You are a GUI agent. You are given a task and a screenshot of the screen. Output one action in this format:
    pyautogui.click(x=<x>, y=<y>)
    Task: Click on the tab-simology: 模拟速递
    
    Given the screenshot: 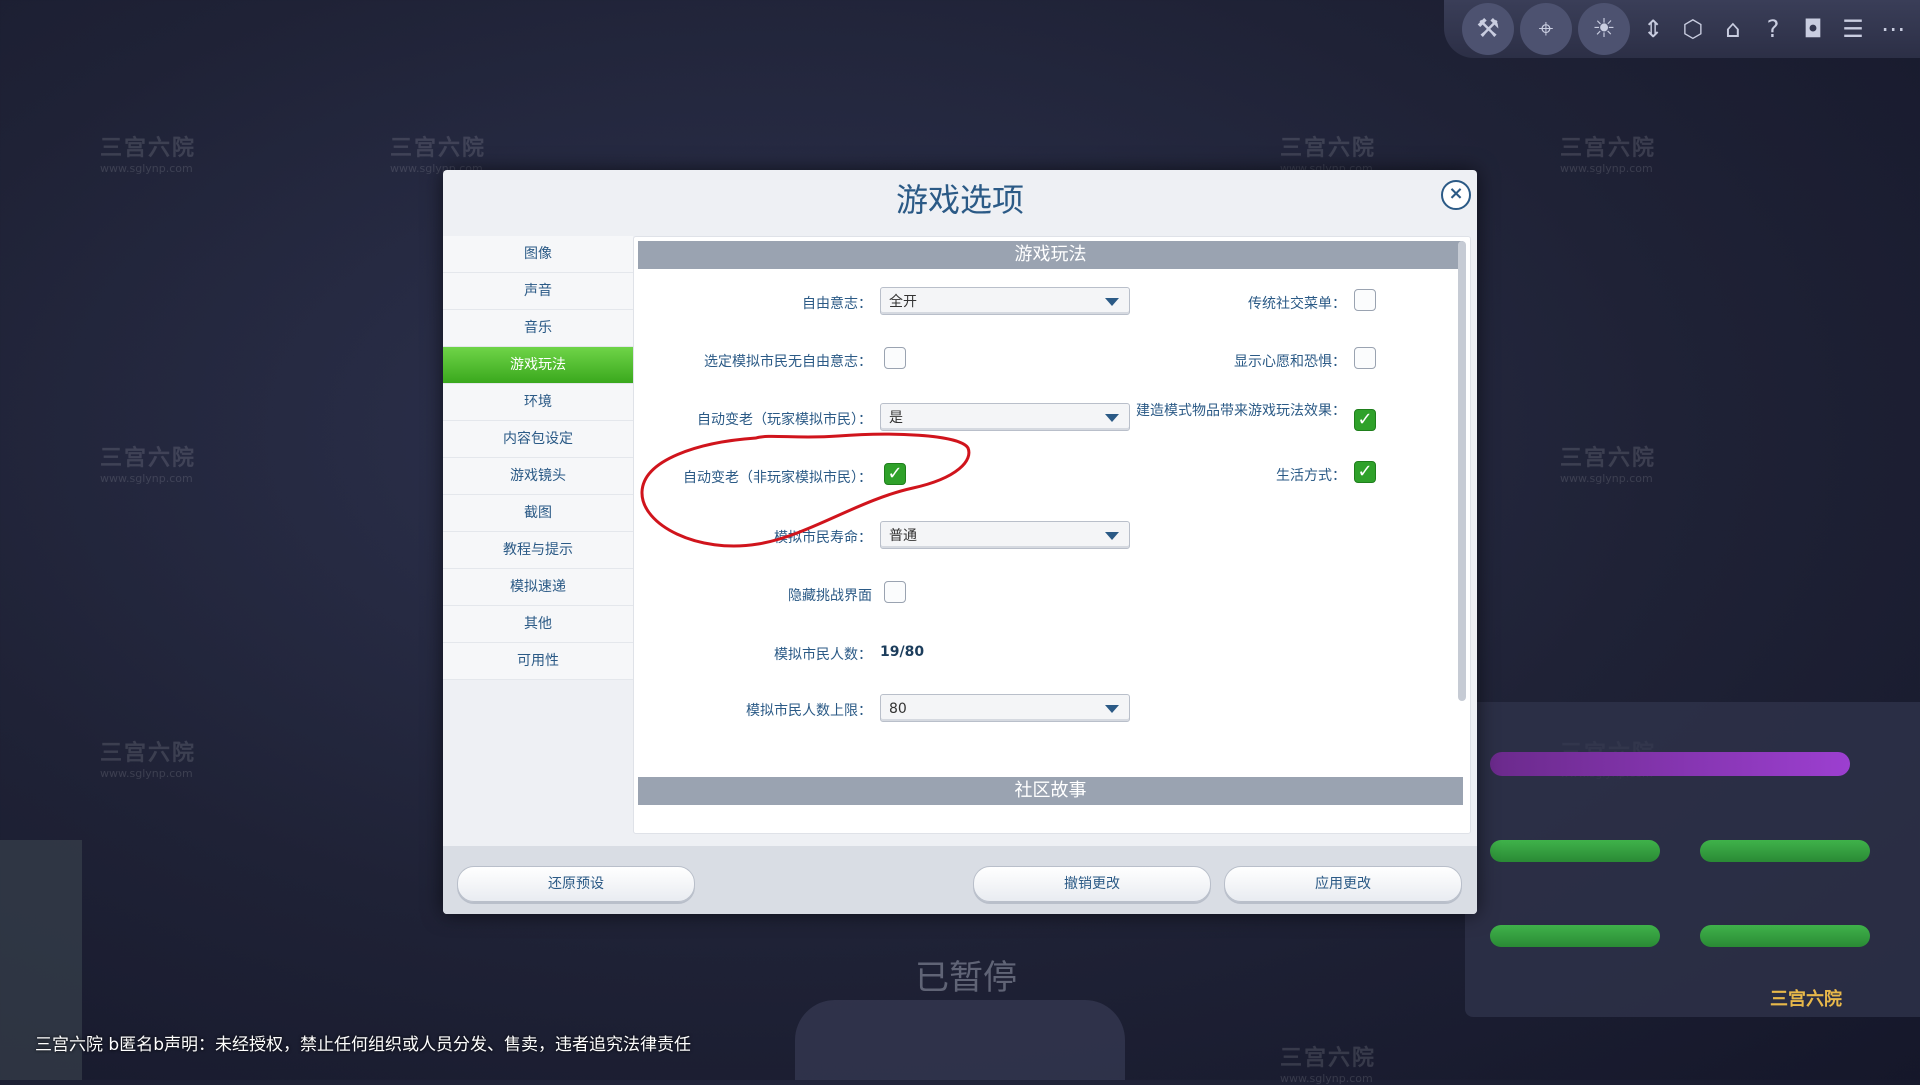 What is the action you would take?
    pyautogui.click(x=538, y=587)
    